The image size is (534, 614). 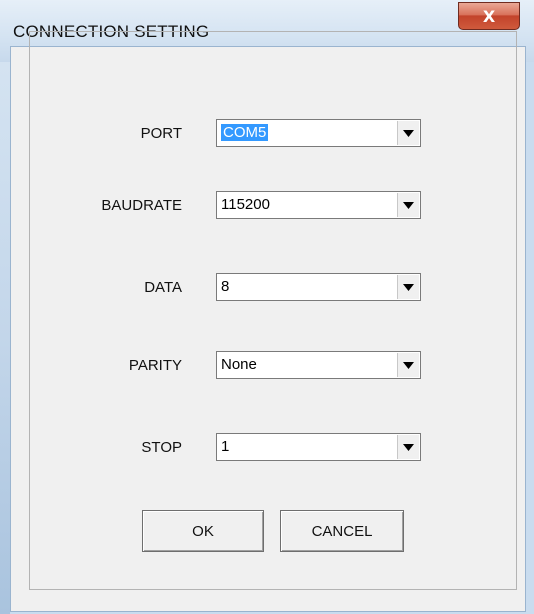 I want to click on stop-label: STOP, so click(x=161, y=447).